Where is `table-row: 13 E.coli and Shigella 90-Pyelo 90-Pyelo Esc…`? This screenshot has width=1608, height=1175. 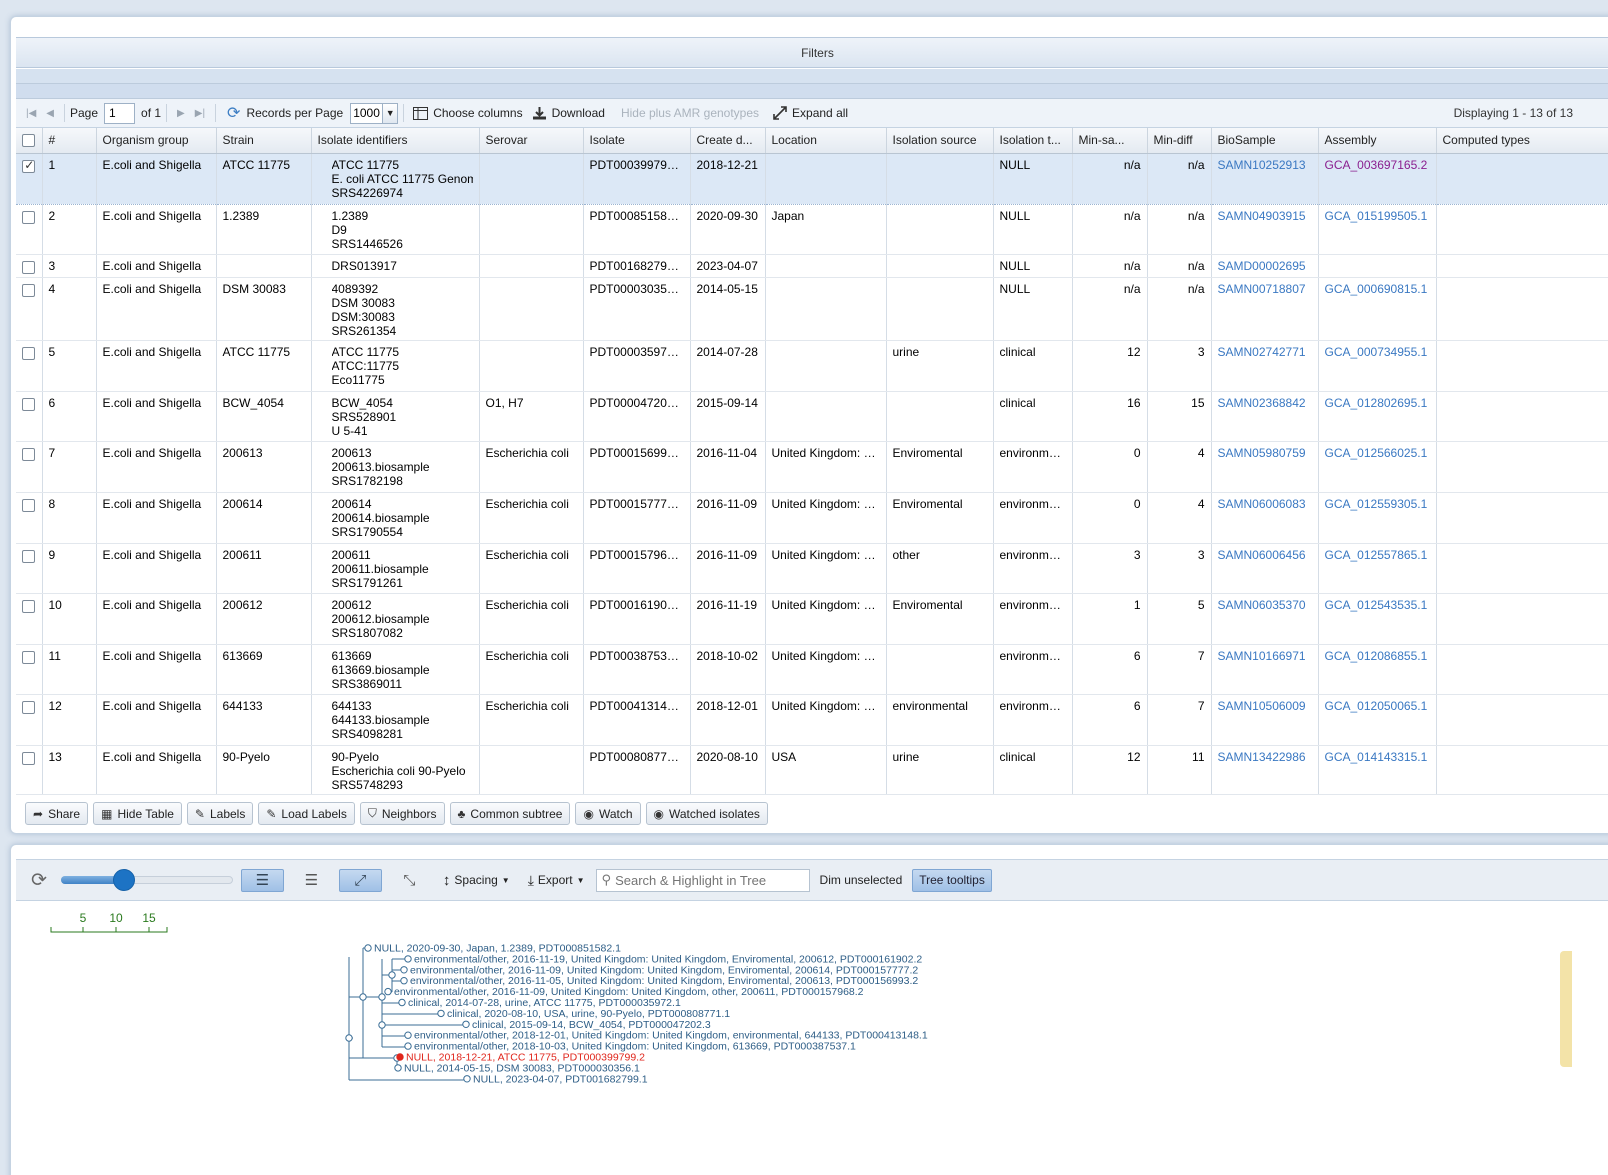
table-row: 13 E.coli and Shigella 90-Pyelo 90-Pyelo Esc… is located at coordinates (812, 770).